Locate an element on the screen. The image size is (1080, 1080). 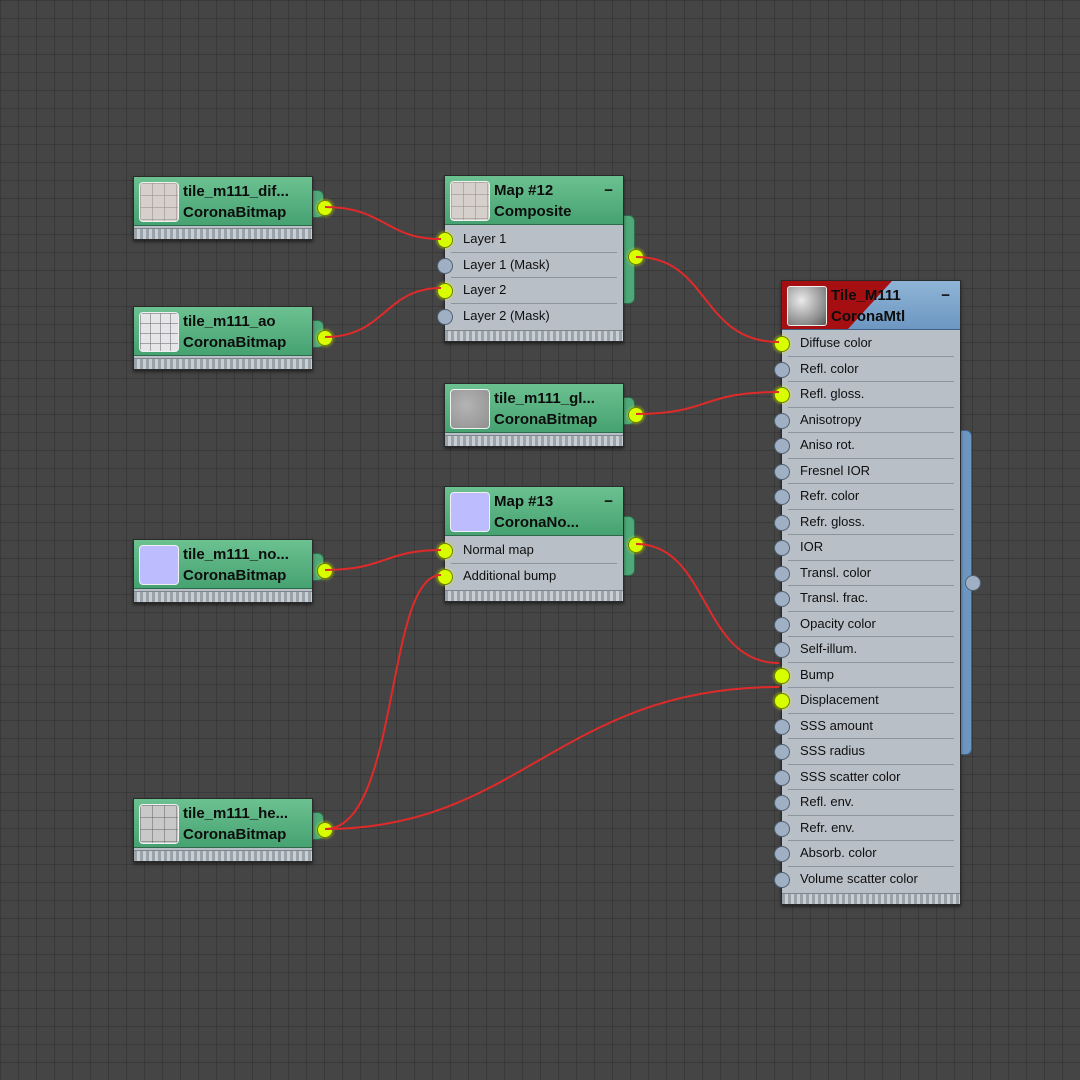
slot-sss-amount: SSS amount is located at coordinates (864, 726).